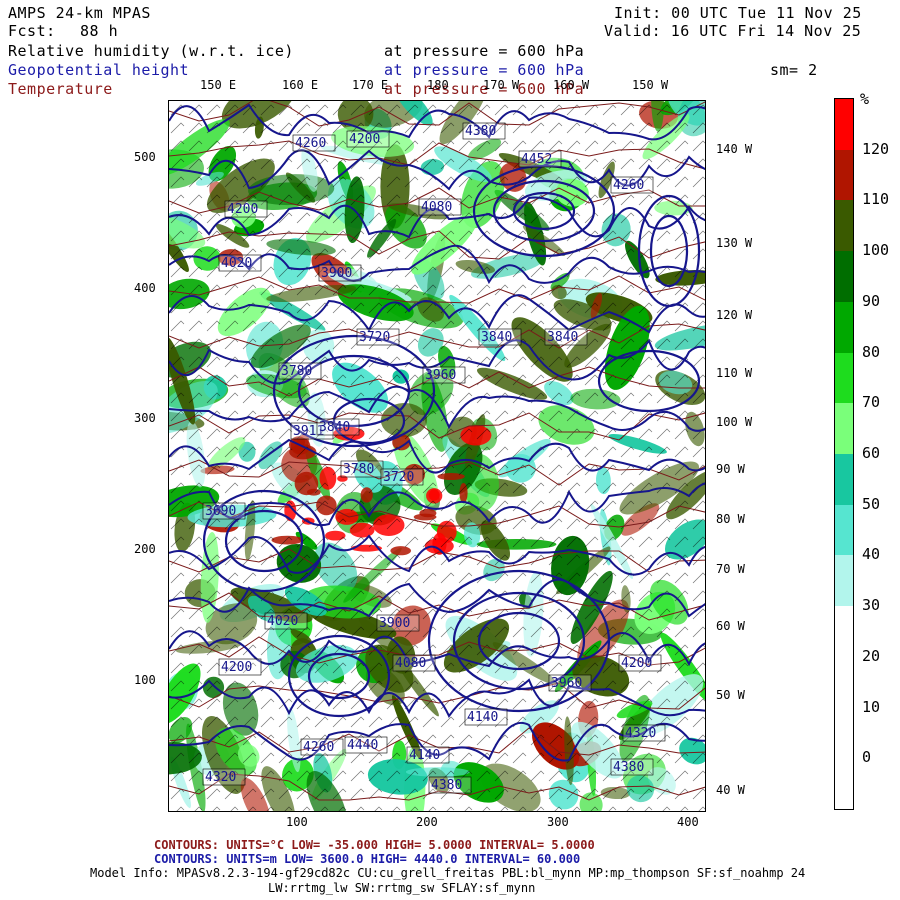 The height and width of the screenshot is (900, 900). What do you see at coordinates (484, 70) in the screenshot?
I see `pressure-geopotential: at pressure = 600 hPa` at bounding box center [484, 70].